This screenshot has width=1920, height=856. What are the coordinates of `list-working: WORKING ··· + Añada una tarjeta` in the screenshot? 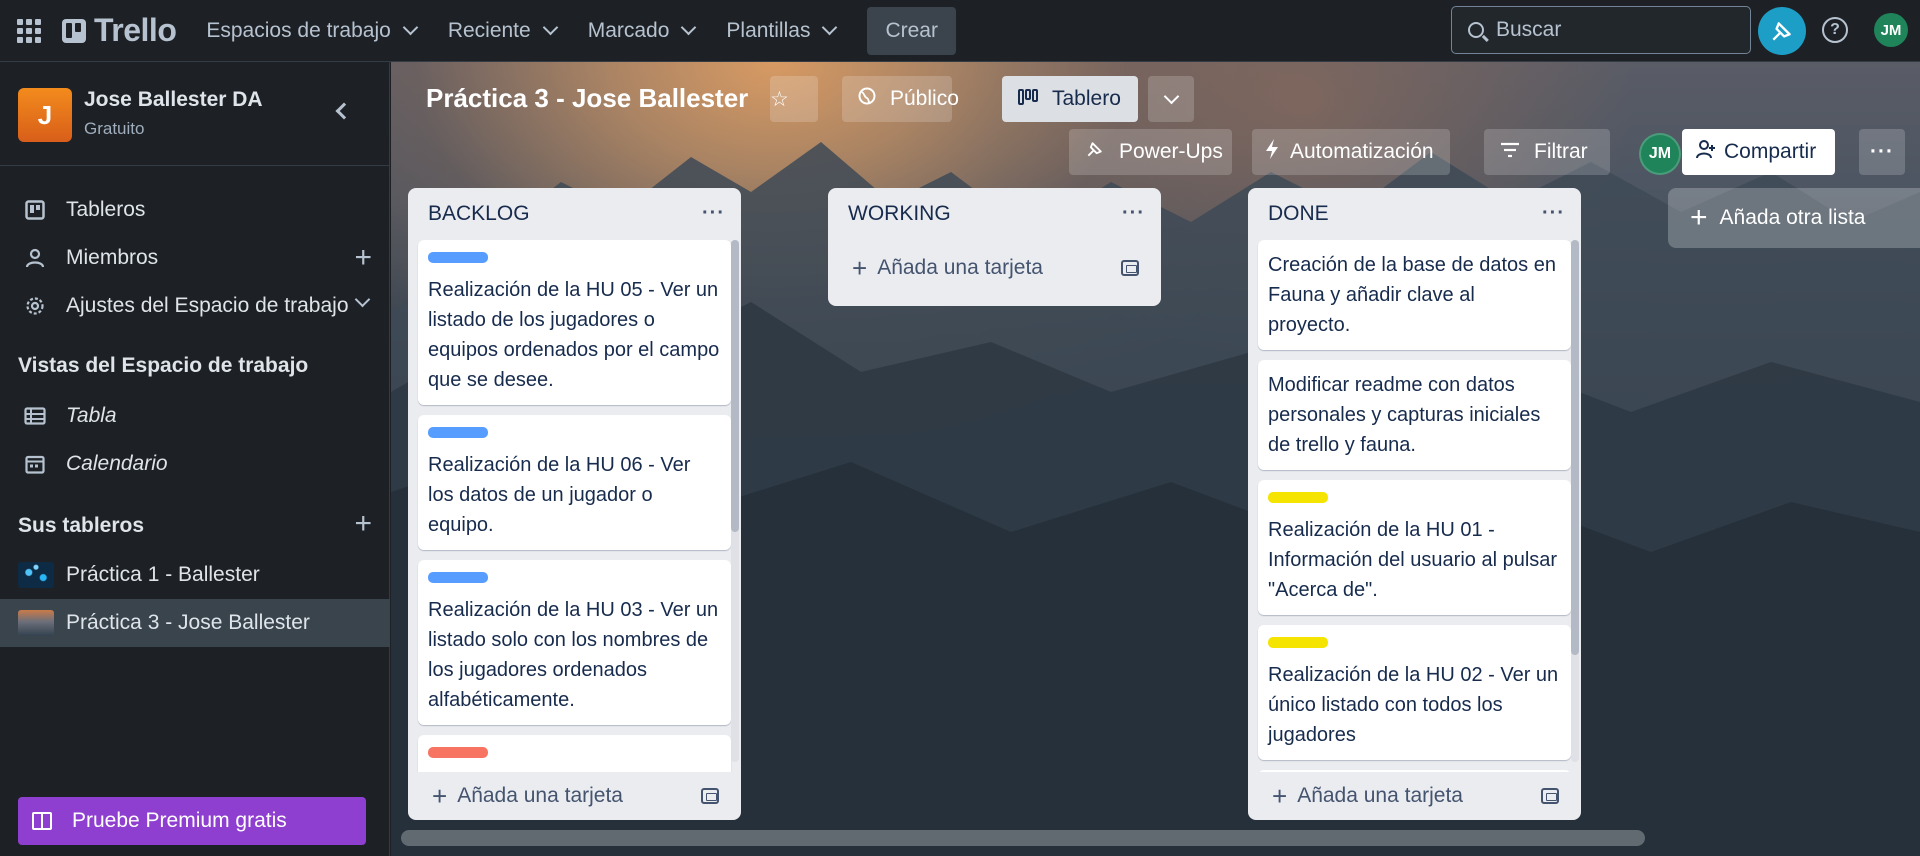 It's located at (994, 247).